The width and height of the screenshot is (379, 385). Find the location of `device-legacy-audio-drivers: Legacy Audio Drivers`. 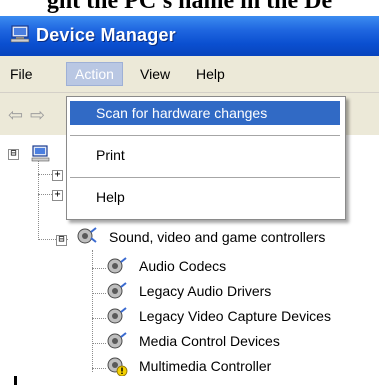

device-legacy-audio-drivers: Legacy Audio Drivers is located at coordinates (205, 291).